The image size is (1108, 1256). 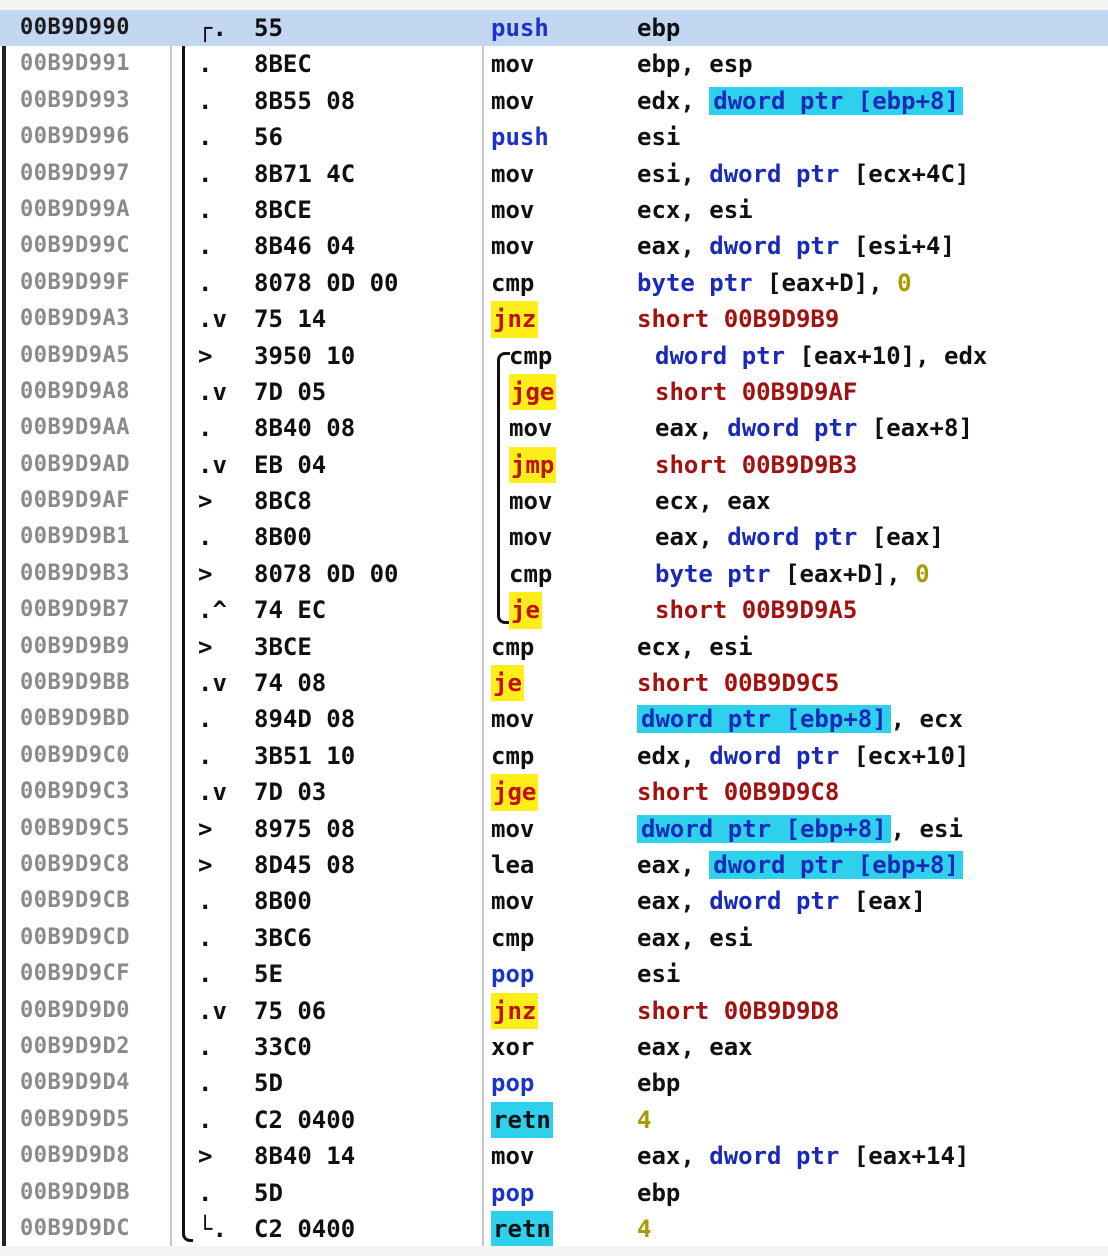 I want to click on address-cell: 00B9D9D8, so click(x=75, y=1156).